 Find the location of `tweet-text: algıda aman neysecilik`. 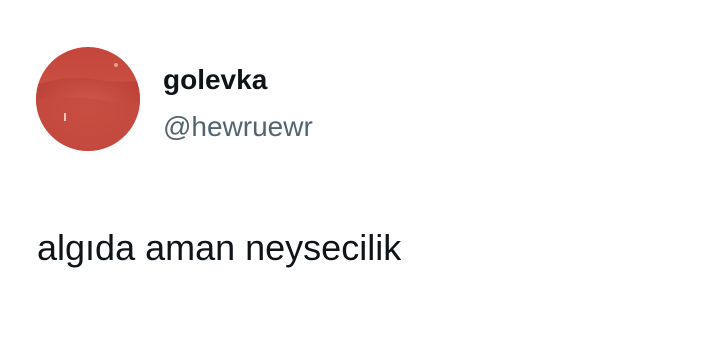

tweet-text: algıda aman neysecilik is located at coordinates (219, 247).